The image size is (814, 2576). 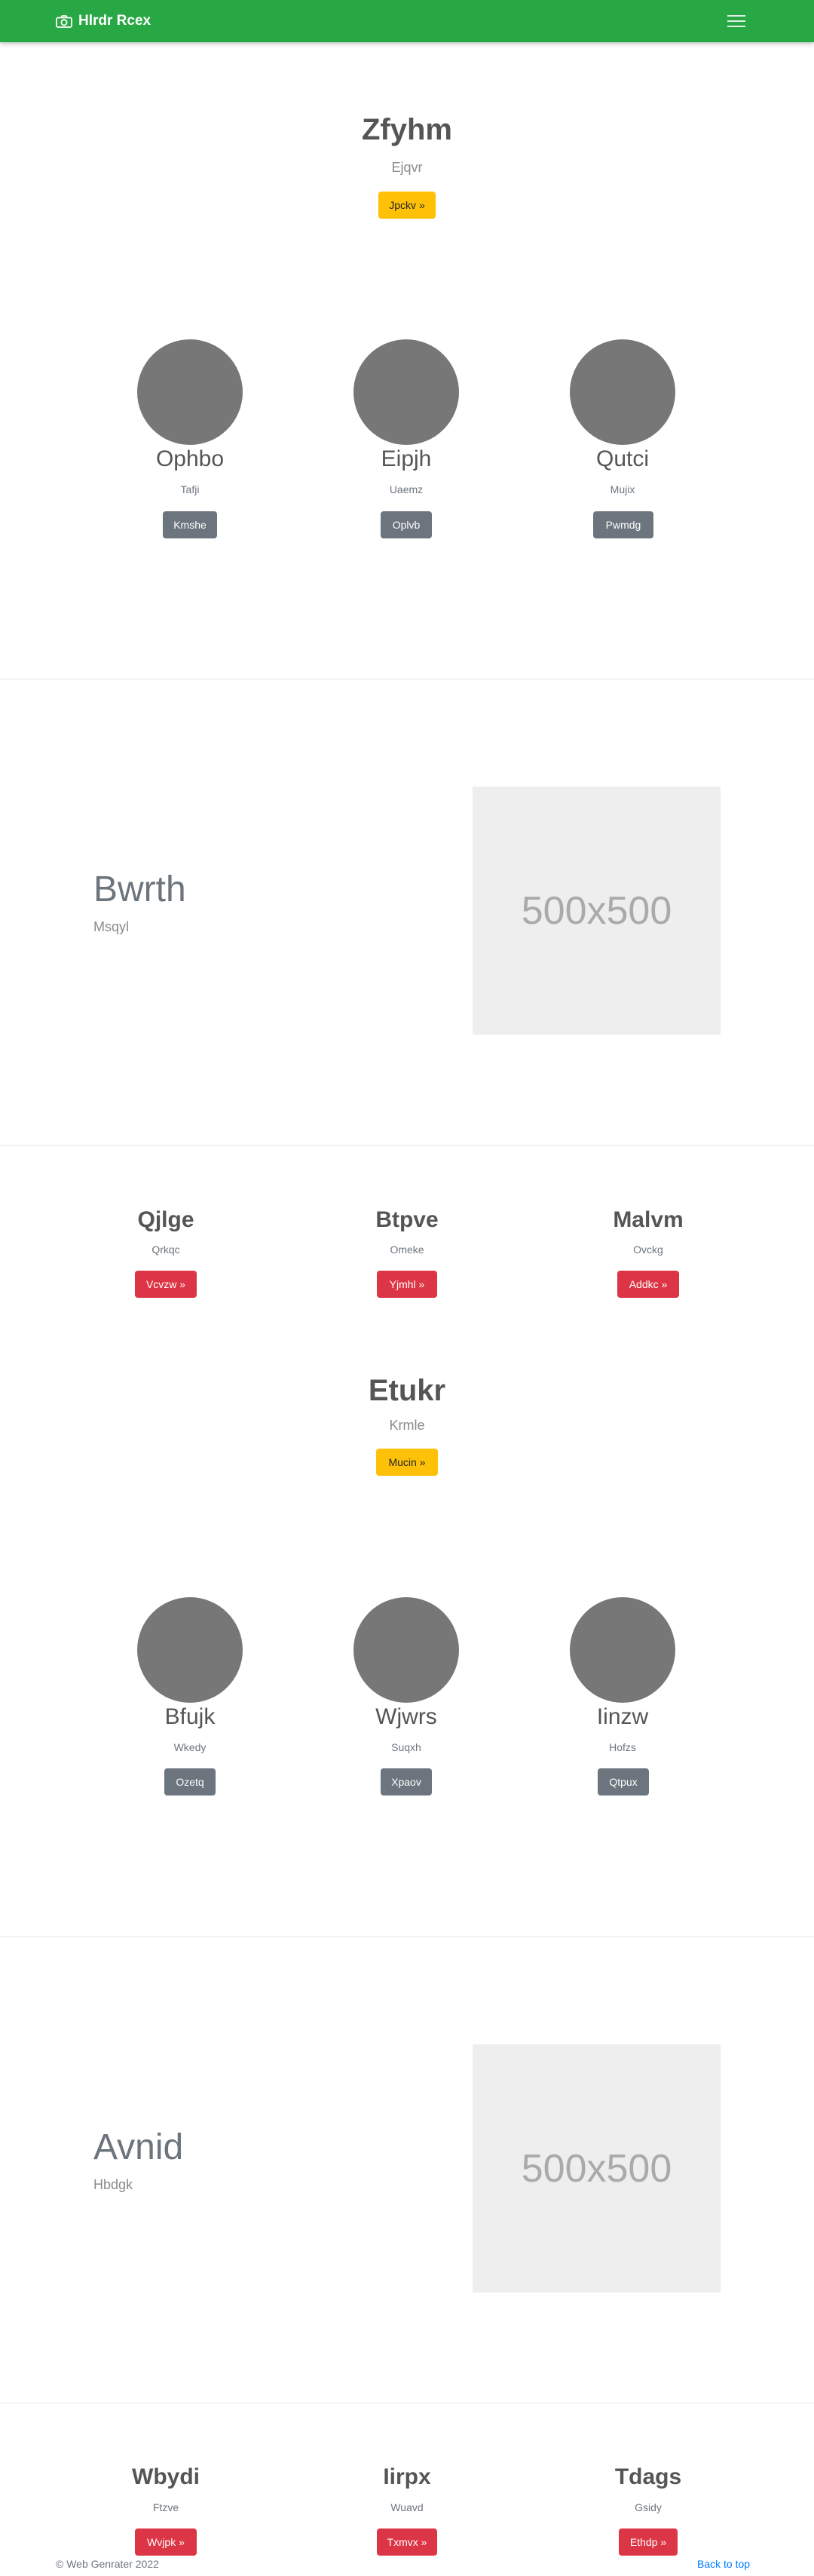 I want to click on profile-subtitle: Tafji, so click(x=190, y=489).